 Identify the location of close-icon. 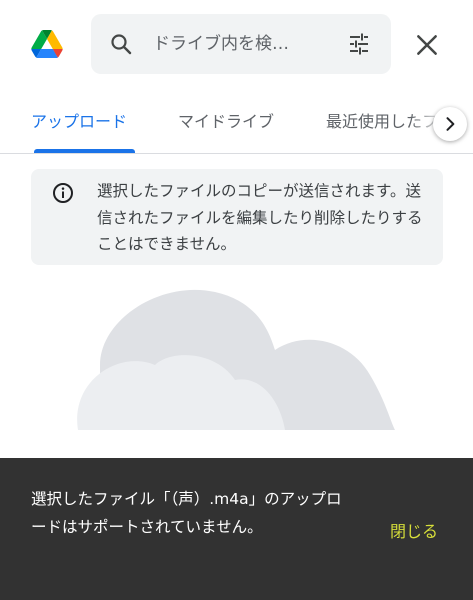
(427, 45).